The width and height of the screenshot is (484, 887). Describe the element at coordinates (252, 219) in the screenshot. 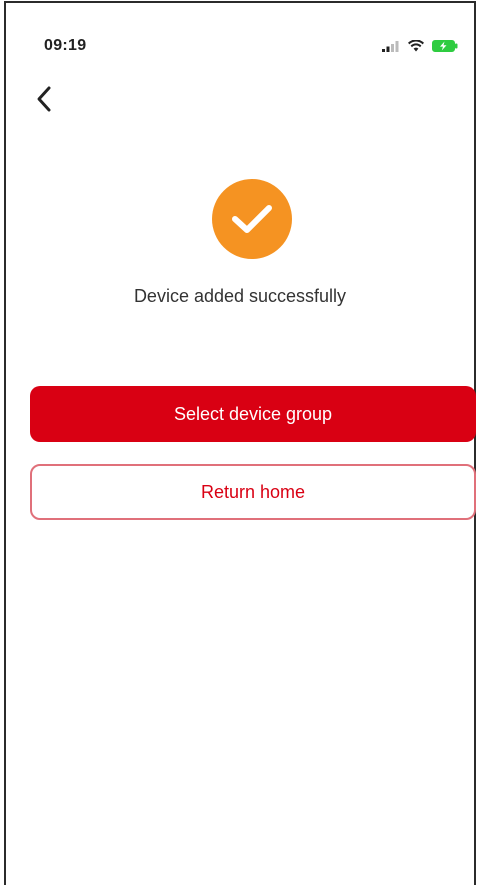

I see `check-circle-icon` at that location.